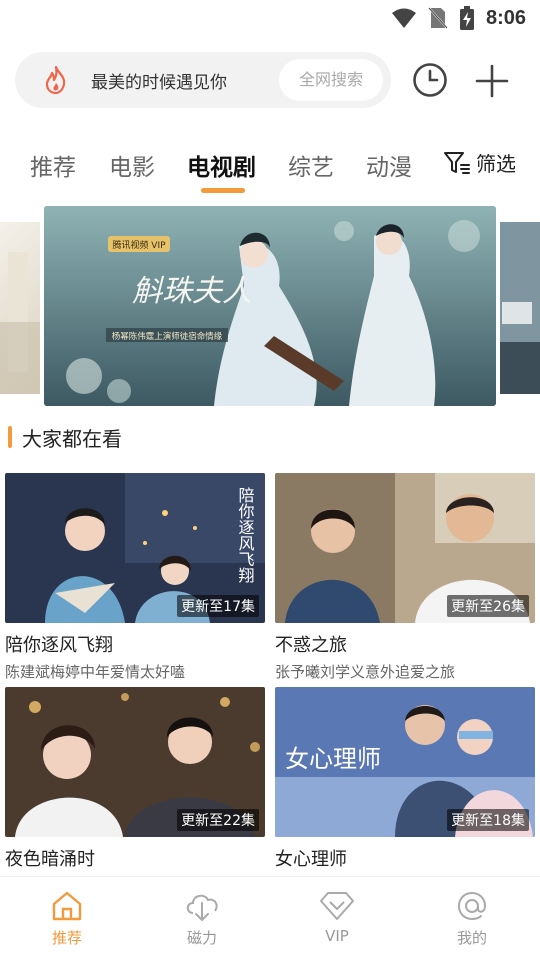  What do you see at coordinates (365, 672) in the screenshot?
I see `video-subtitle: 张予曦刘学义意外追爱之旅` at bounding box center [365, 672].